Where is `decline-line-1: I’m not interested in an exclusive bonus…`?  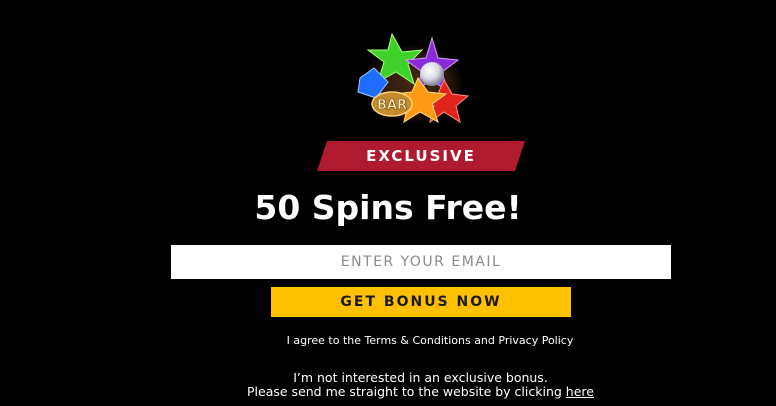 decline-line-1: I’m not interested in an exclusive bonus… is located at coordinates (420, 377).